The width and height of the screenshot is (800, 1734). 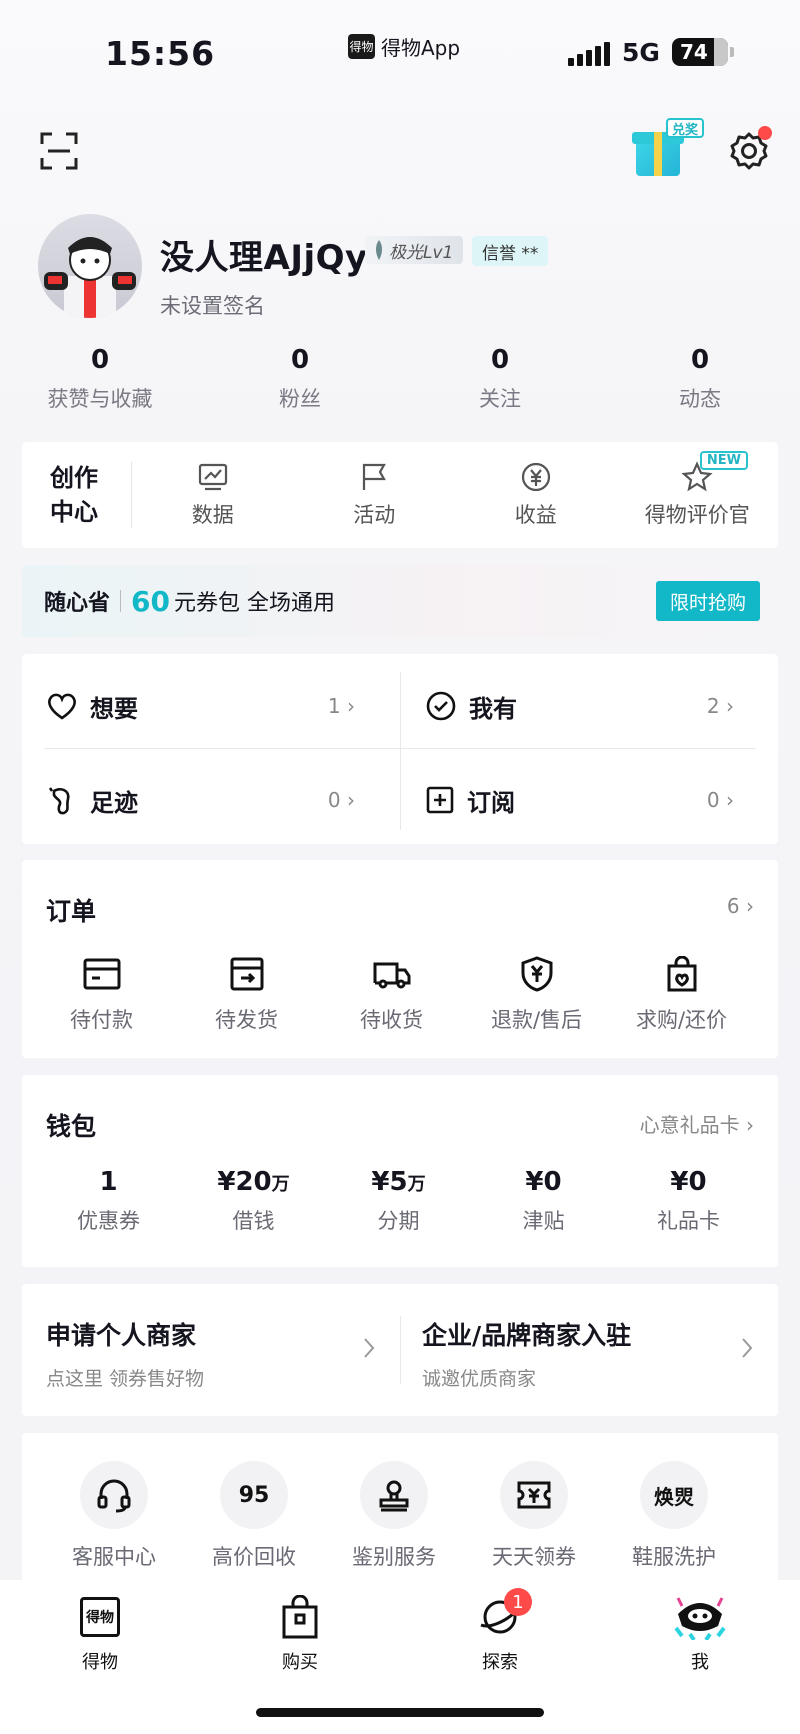 I want to click on network-label: 5G, so click(x=641, y=52).